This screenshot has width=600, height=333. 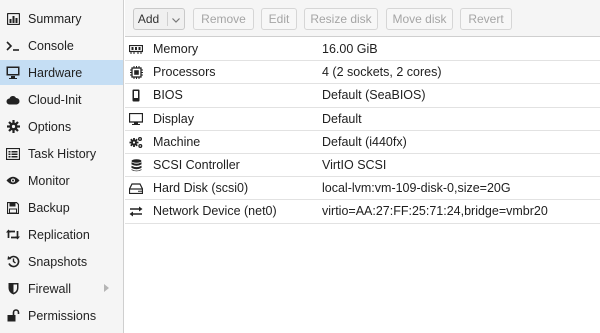 I want to click on row-key: BIOS, so click(x=168, y=95).